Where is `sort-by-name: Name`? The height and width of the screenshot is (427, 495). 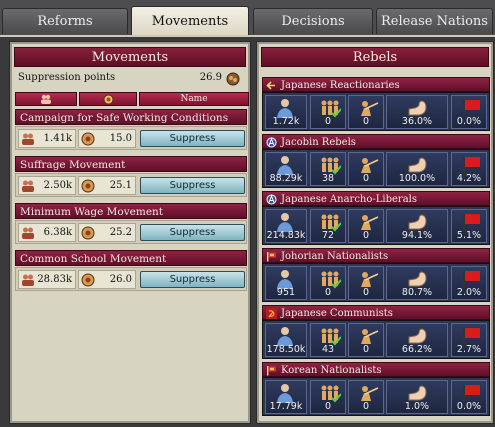
sort-by-name: Name is located at coordinates (194, 99).